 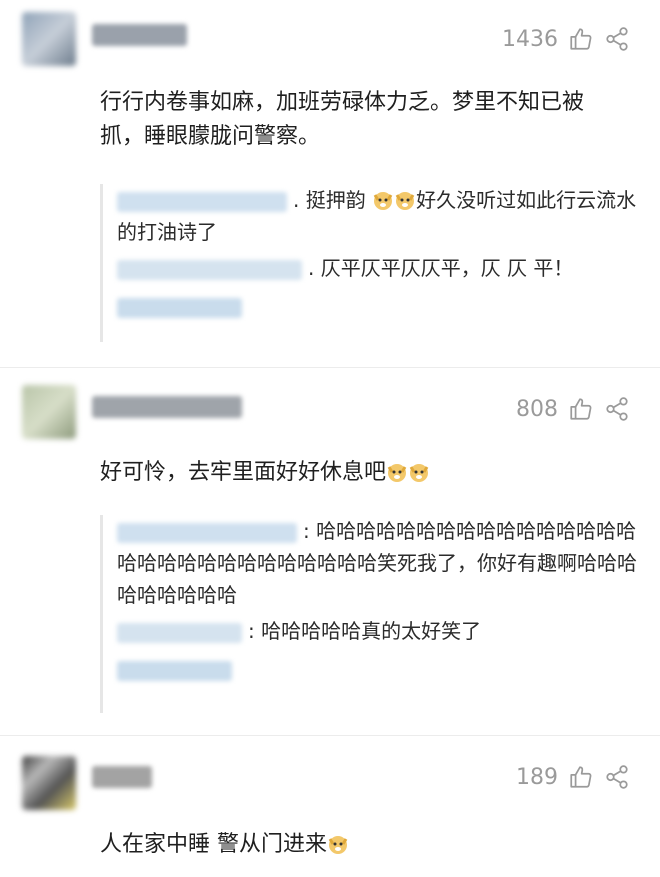 What do you see at coordinates (377, 216) in the screenshot?
I see `reply-item: . 挺押韵 好久没听过如此行云流水的打油诗了` at bounding box center [377, 216].